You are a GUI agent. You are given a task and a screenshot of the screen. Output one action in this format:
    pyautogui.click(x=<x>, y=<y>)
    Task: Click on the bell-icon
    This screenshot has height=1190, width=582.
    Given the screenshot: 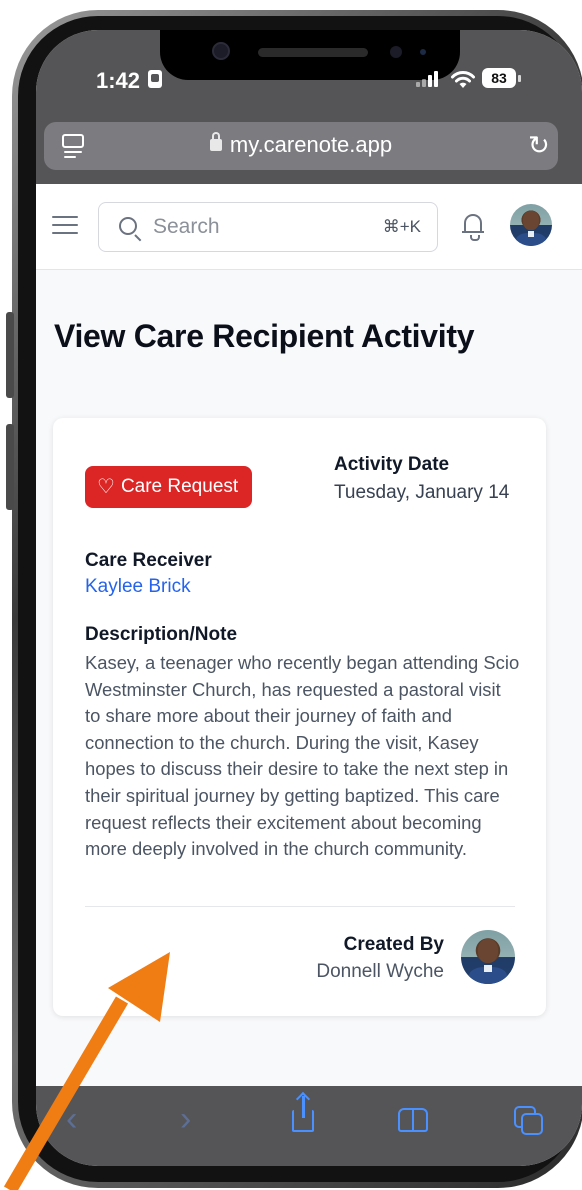 What is the action you would take?
    pyautogui.click(x=473, y=227)
    